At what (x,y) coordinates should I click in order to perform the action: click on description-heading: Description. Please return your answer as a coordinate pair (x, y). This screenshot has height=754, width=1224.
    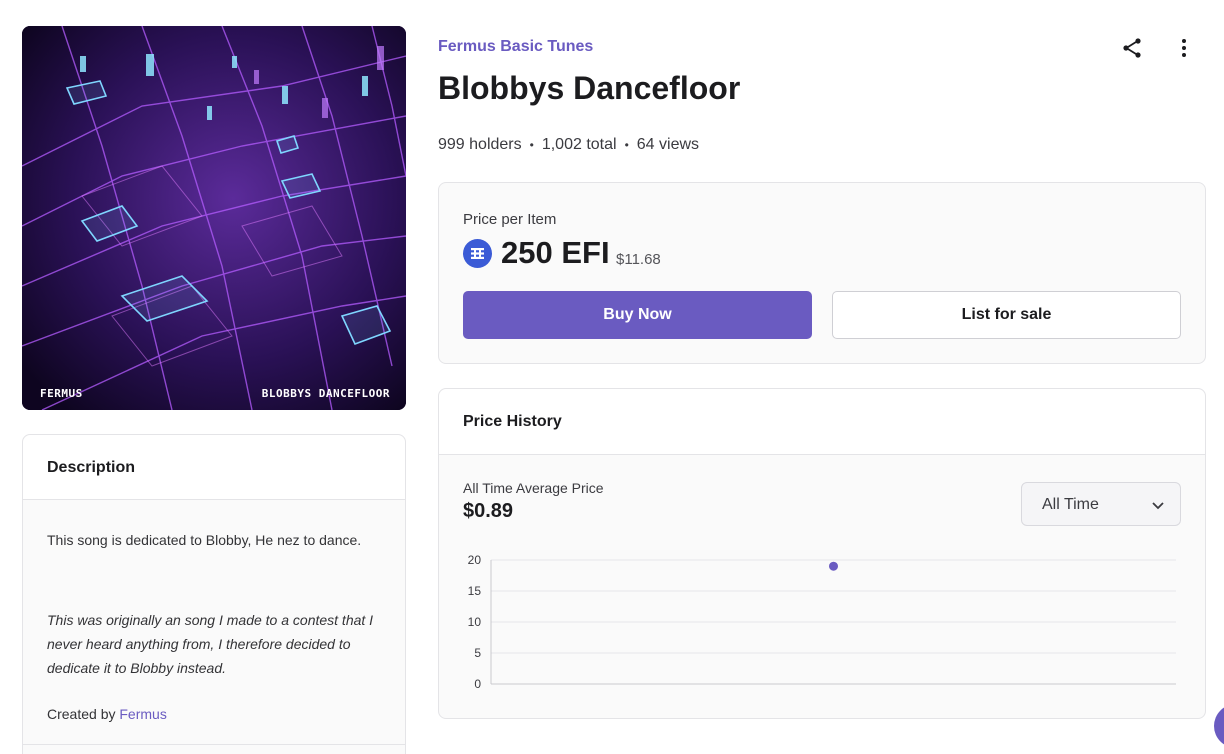
    Looking at the image, I should click on (214, 467).